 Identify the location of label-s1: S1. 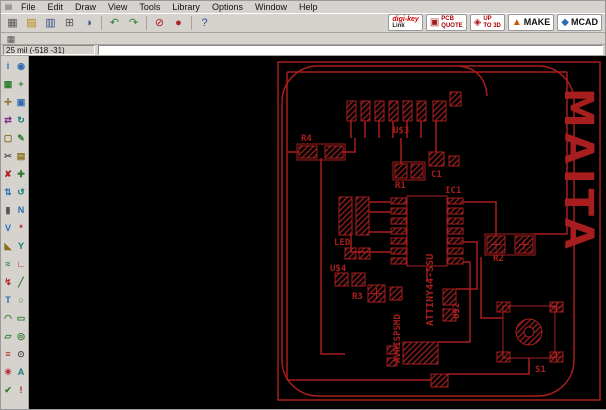
(540, 370).